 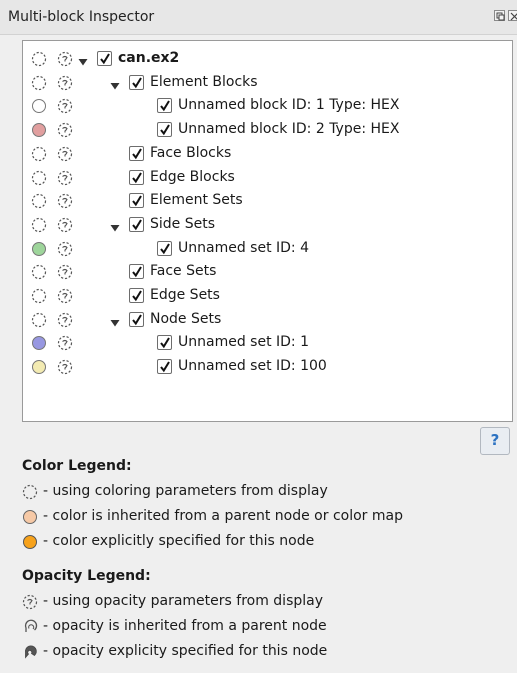 What do you see at coordinates (267, 201) in the screenshot?
I see `tree-row: Element Sets` at bounding box center [267, 201].